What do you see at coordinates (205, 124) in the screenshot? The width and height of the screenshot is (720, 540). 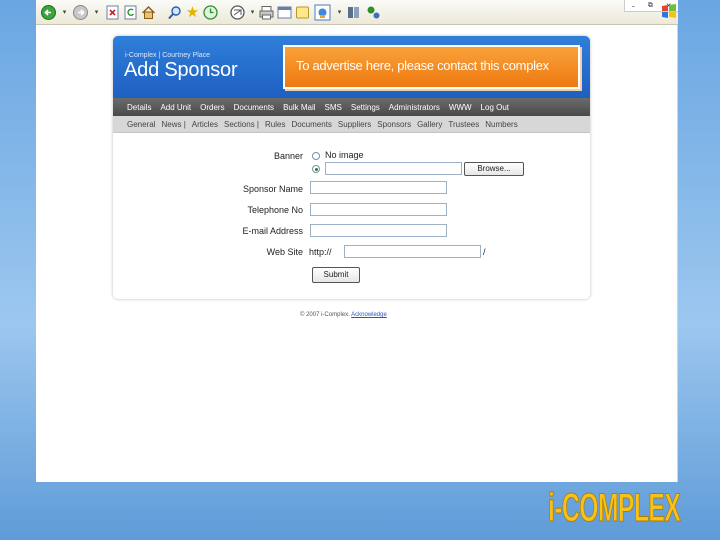 I see `subnav-item-articles: Articles` at bounding box center [205, 124].